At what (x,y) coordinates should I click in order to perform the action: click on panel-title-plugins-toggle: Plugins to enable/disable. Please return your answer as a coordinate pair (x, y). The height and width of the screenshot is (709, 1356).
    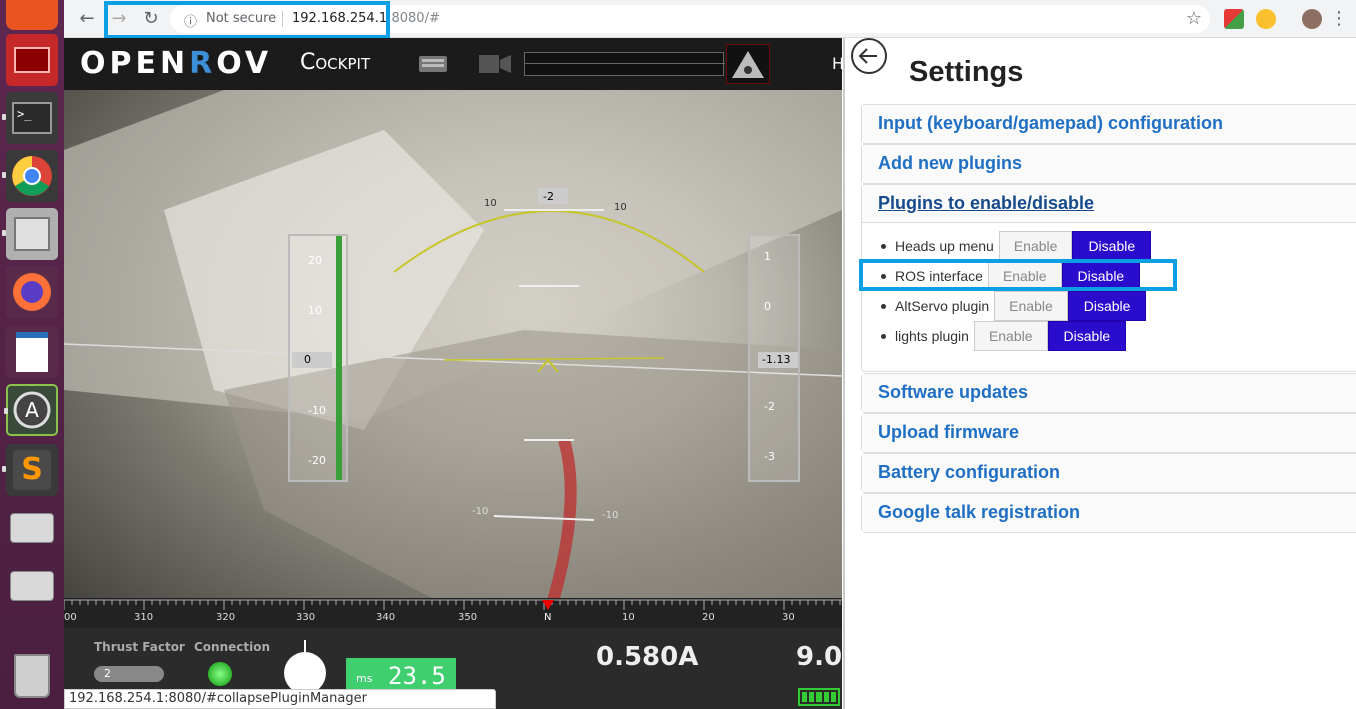
    Looking at the image, I should click on (1109, 204).